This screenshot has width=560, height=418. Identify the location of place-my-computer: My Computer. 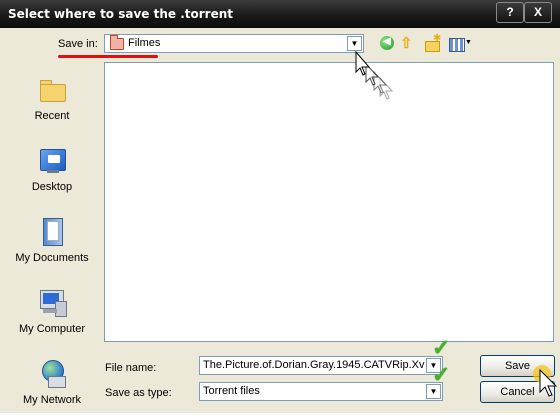
(52, 314).